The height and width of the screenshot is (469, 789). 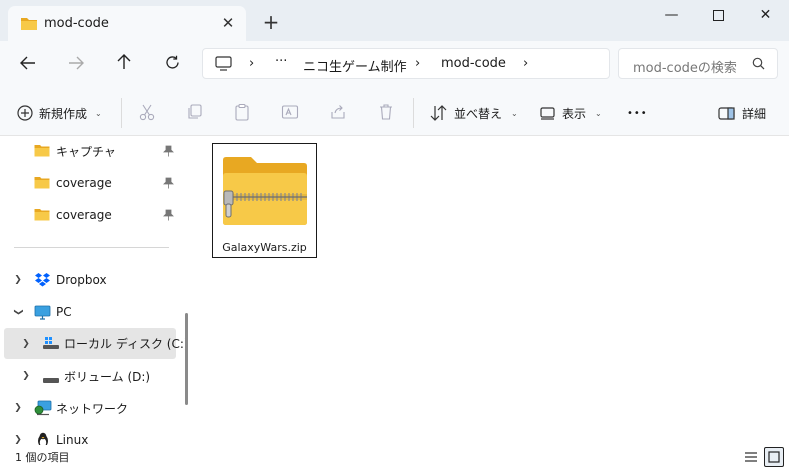 I want to click on large-icons-view-icon, so click(x=774, y=457).